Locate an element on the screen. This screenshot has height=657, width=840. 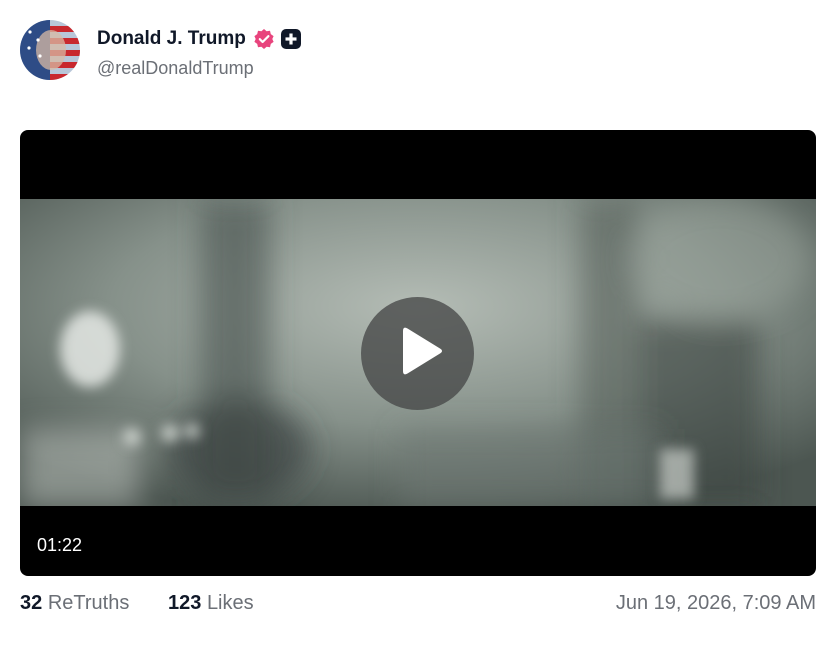
author-handle: @realDonaldTrump is located at coordinates (199, 68).